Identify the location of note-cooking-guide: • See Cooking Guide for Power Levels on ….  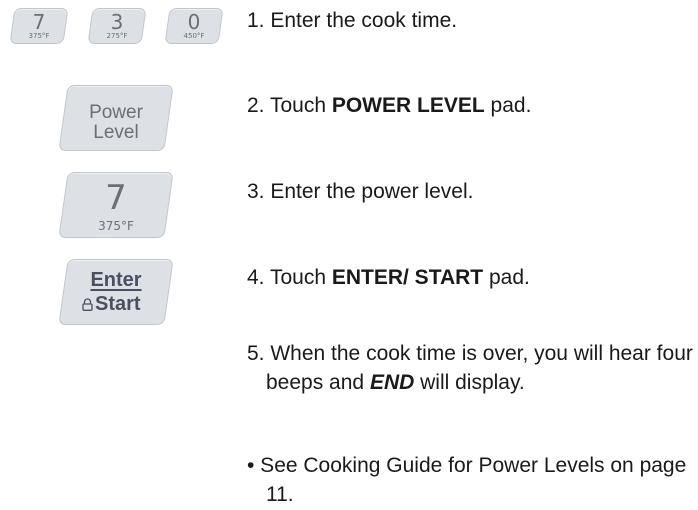
(467, 480).